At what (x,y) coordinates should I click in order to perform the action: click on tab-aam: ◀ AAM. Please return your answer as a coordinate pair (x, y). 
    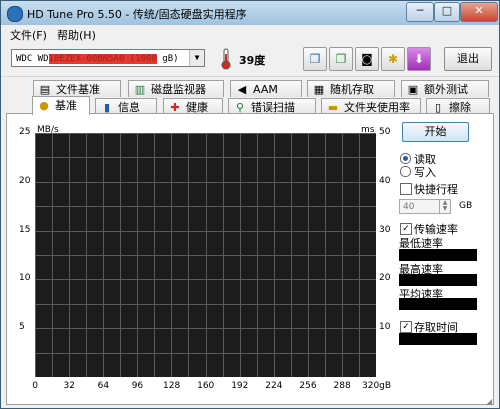
    Looking at the image, I should click on (266, 88).